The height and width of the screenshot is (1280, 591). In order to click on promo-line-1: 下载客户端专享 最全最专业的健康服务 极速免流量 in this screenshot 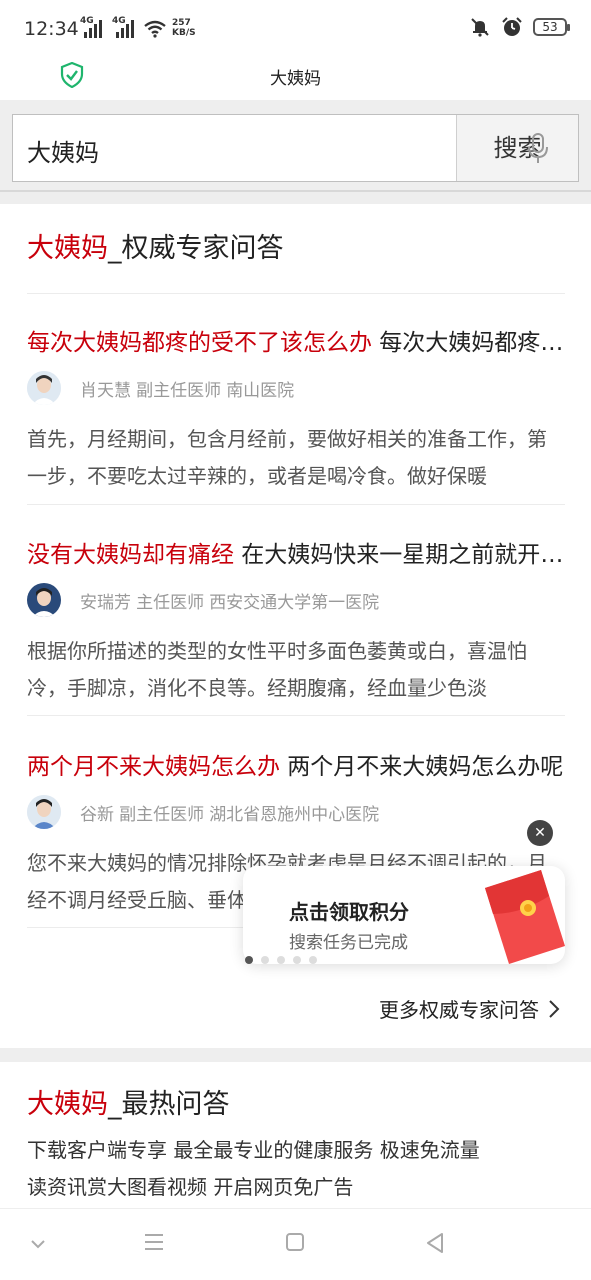, I will do `click(253, 1150)`.